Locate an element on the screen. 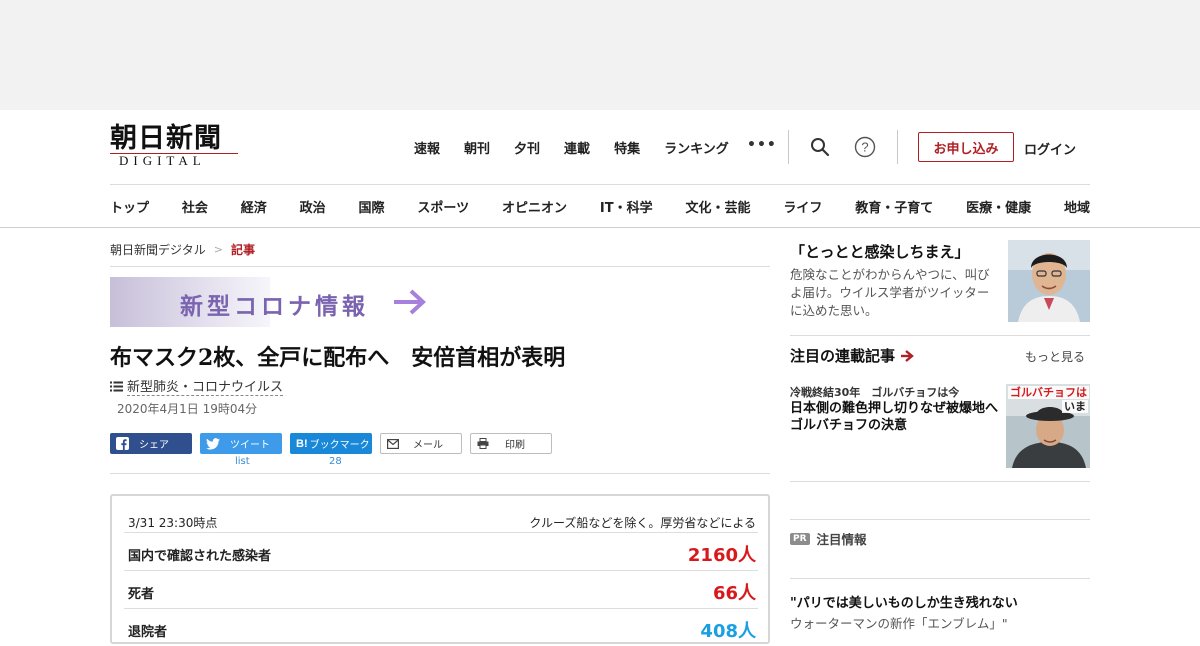 This screenshot has height=646, width=1200. facebook-share-button: シェア is located at coordinates (151, 443).